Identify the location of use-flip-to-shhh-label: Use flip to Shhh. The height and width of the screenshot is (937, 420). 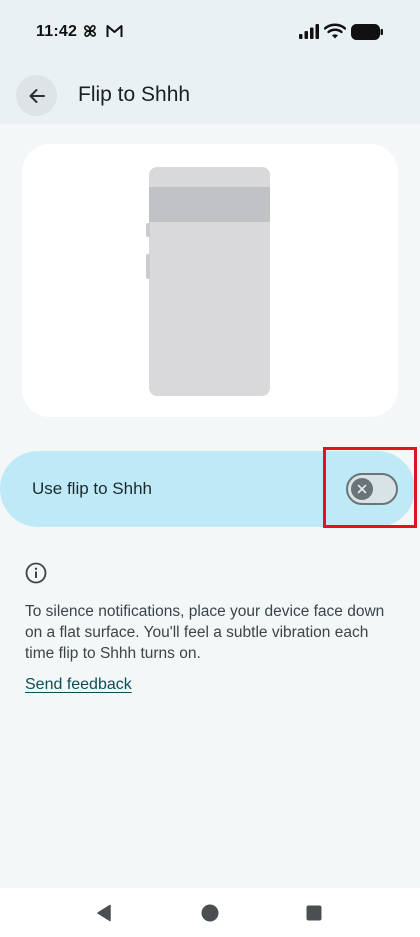
(92, 488).